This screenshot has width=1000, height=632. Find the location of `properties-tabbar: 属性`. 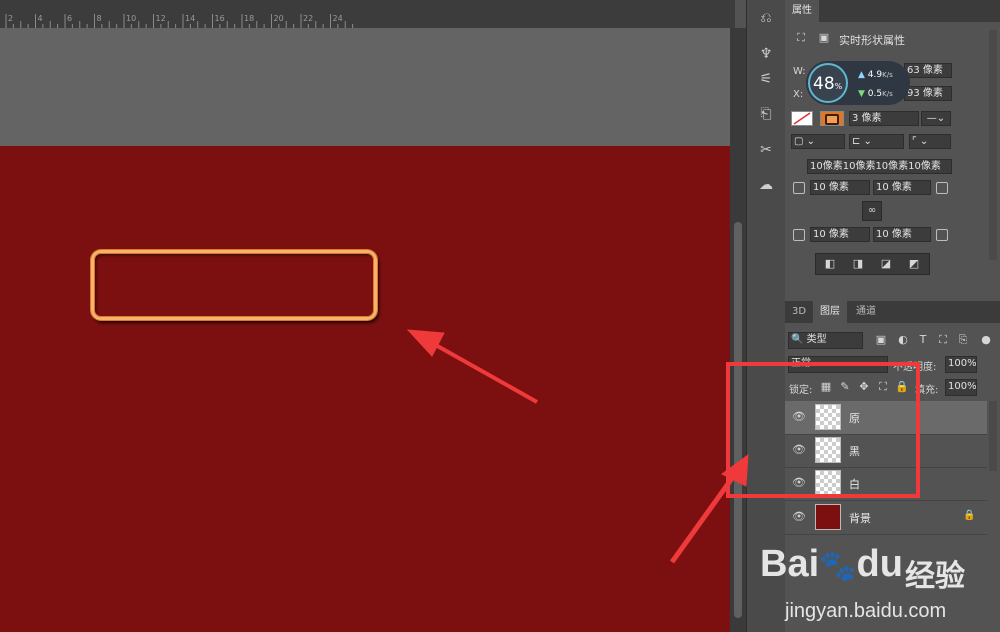

properties-tabbar: 属性 is located at coordinates (892, 11).